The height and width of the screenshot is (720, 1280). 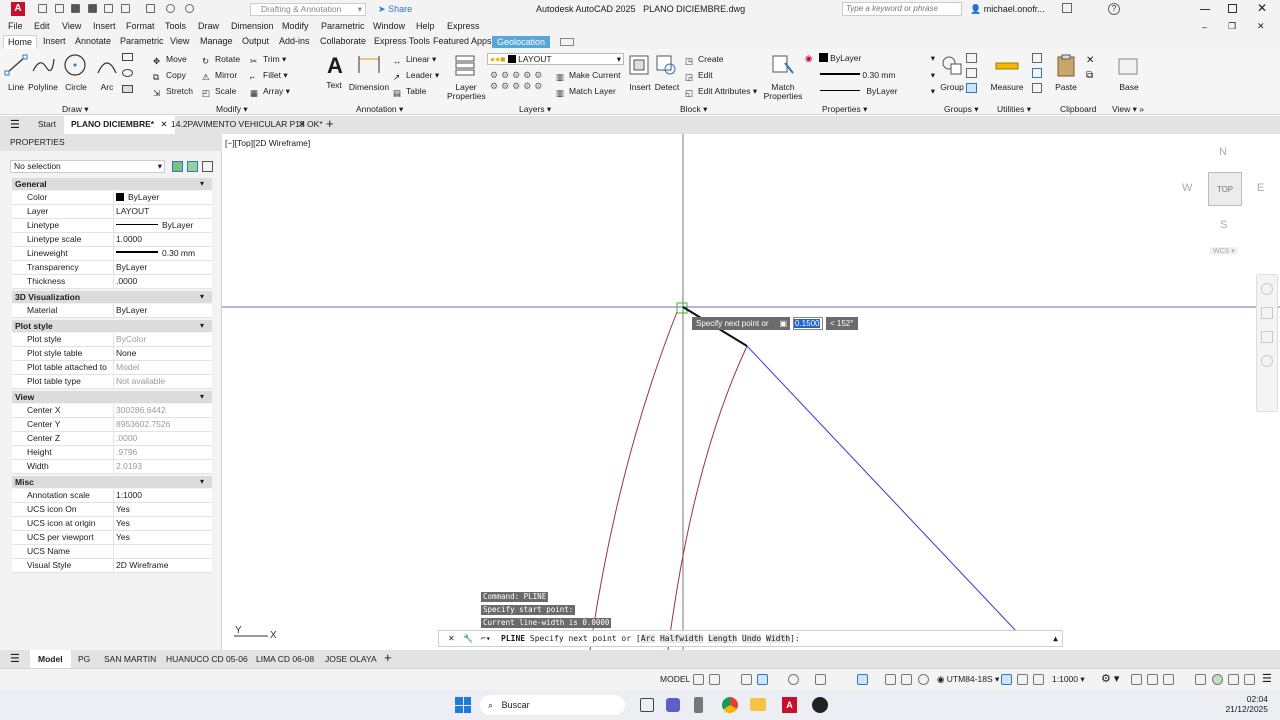 I want to click on property-value: ByColor, so click(x=129, y=339).